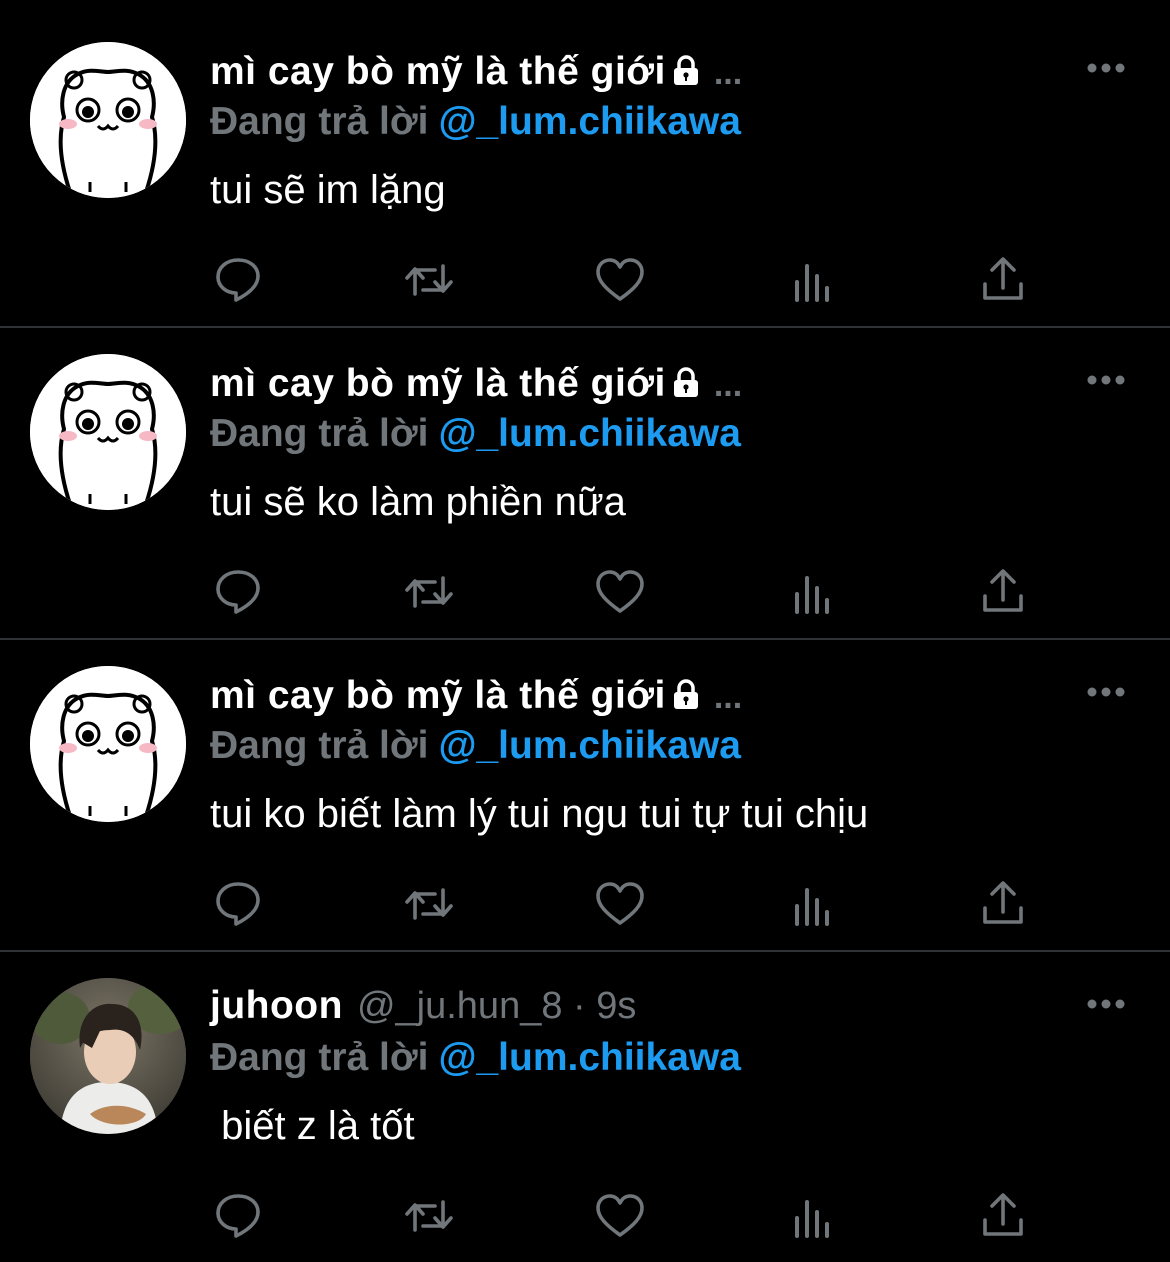 The height and width of the screenshot is (1262, 1170). Describe the element at coordinates (276, 1005) in the screenshot. I see `display-name: juhoon` at that location.